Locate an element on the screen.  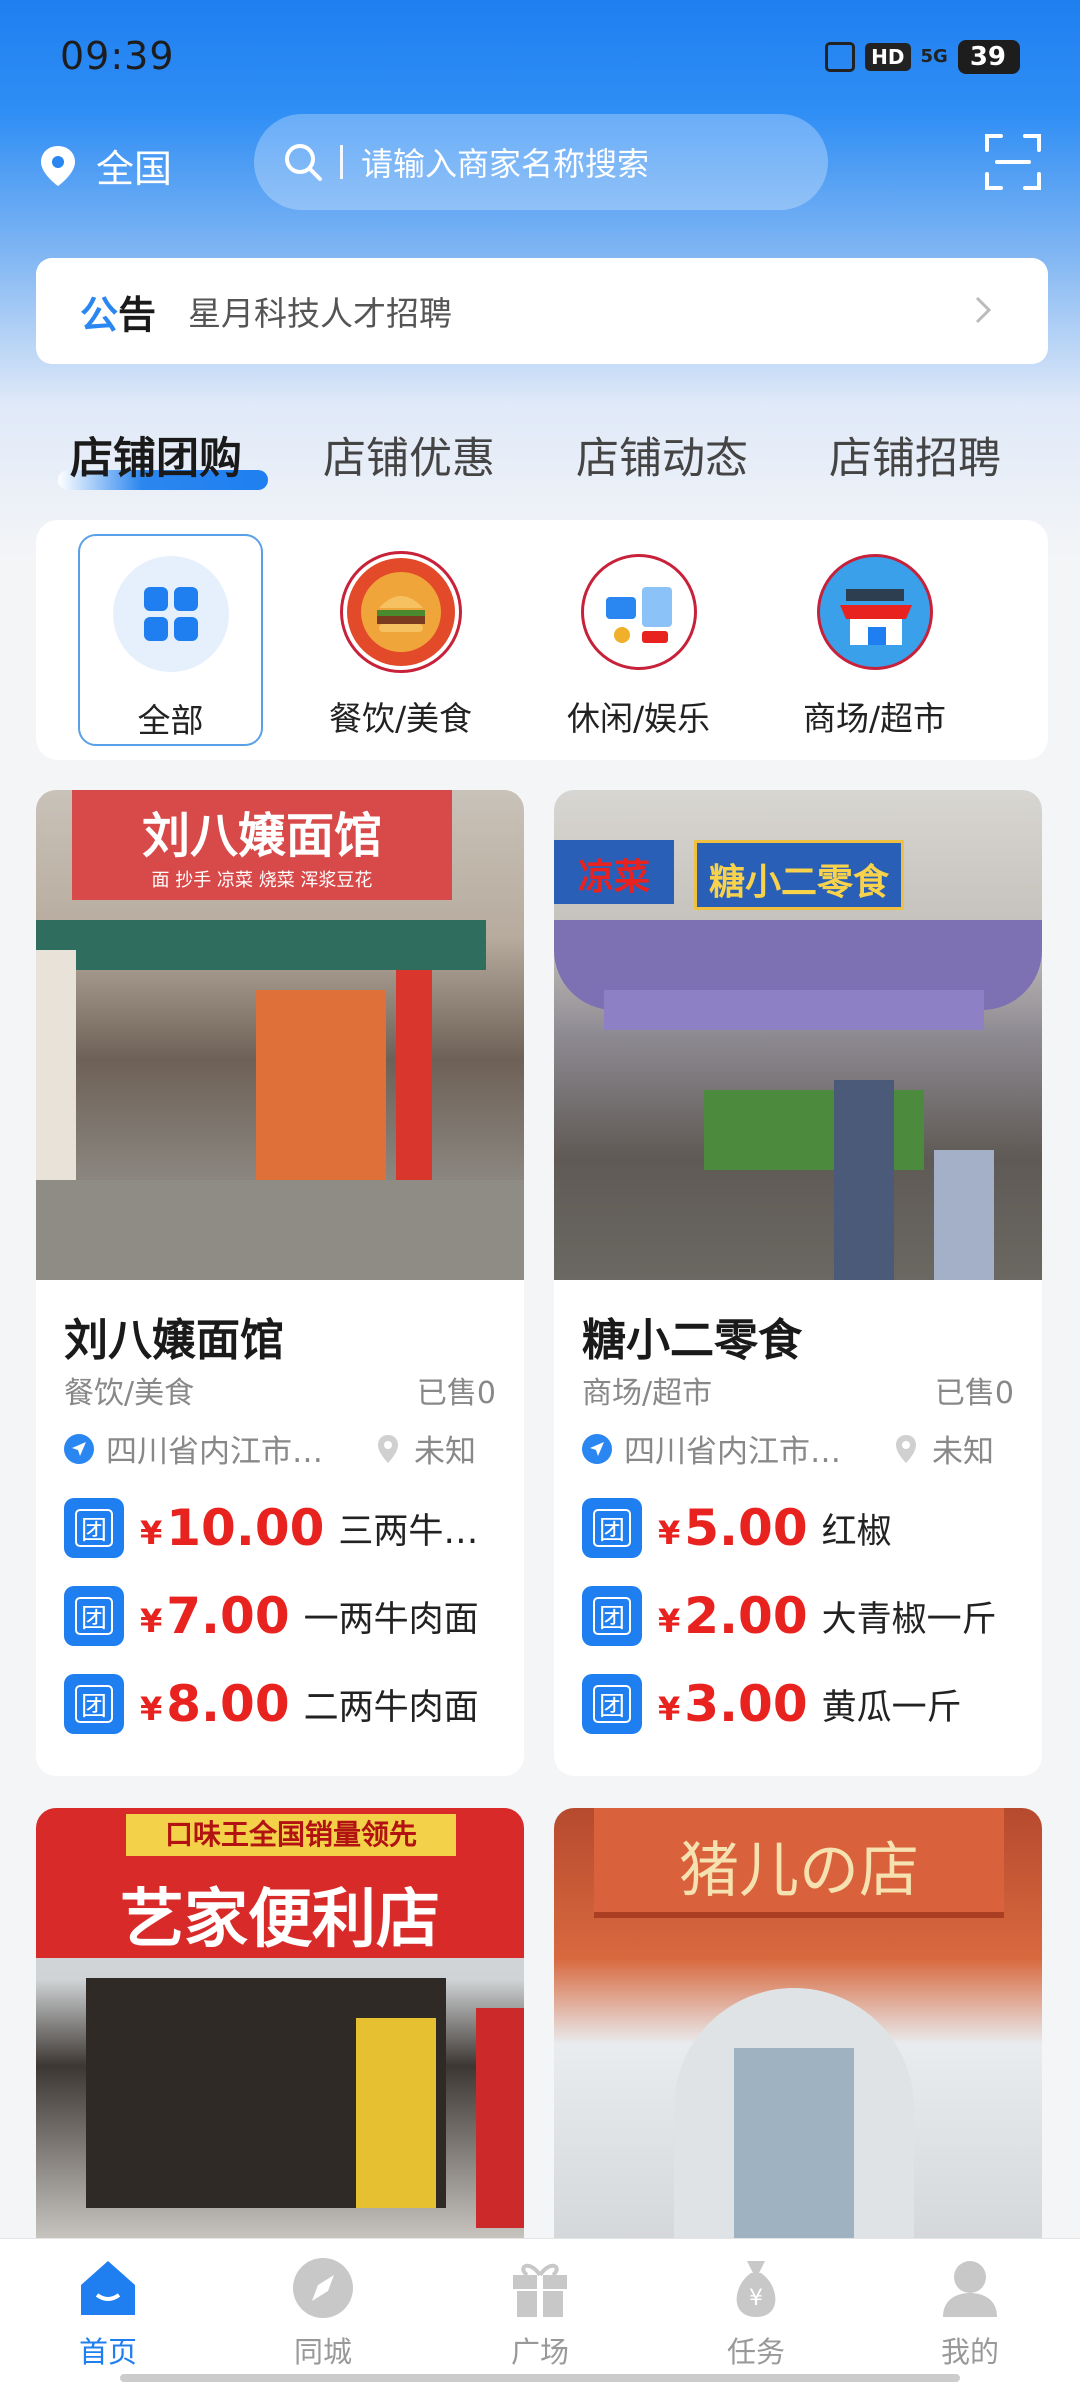
store-card: 口味王全国销量领先 艺家便利店 is located at coordinates (280, 2023).